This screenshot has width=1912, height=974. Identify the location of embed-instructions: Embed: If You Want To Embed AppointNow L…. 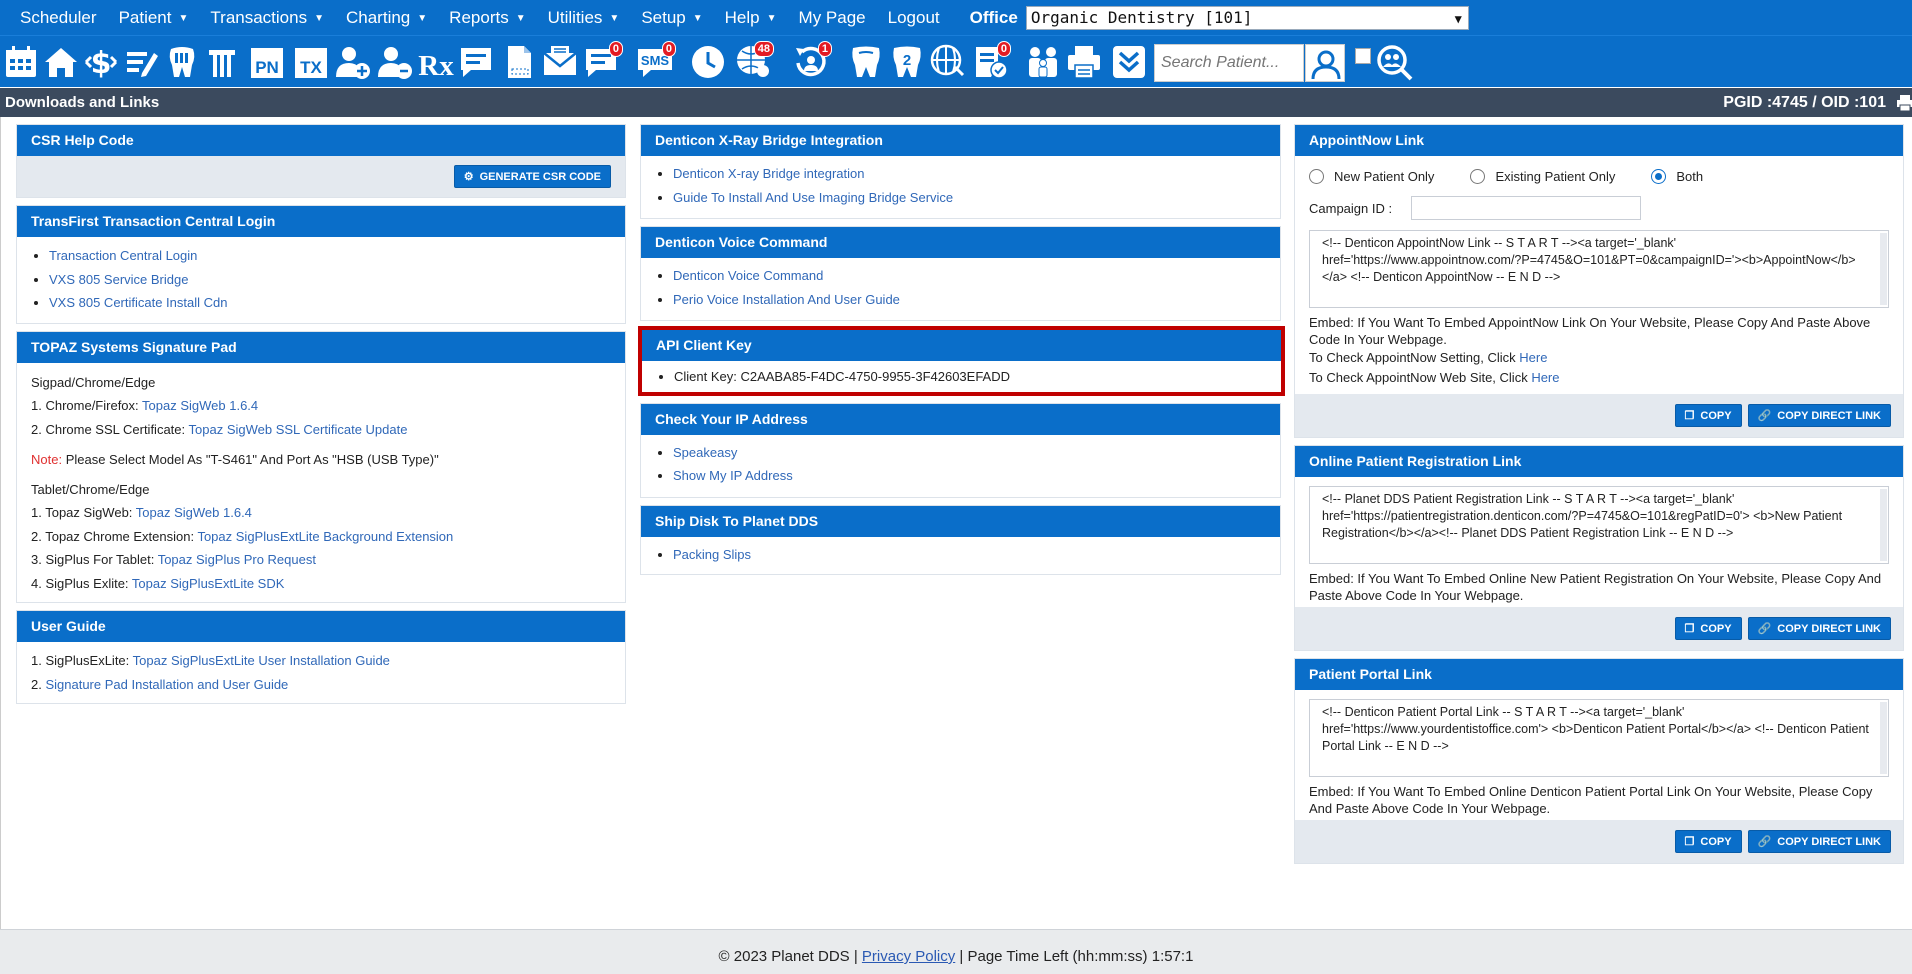
(1590, 331).